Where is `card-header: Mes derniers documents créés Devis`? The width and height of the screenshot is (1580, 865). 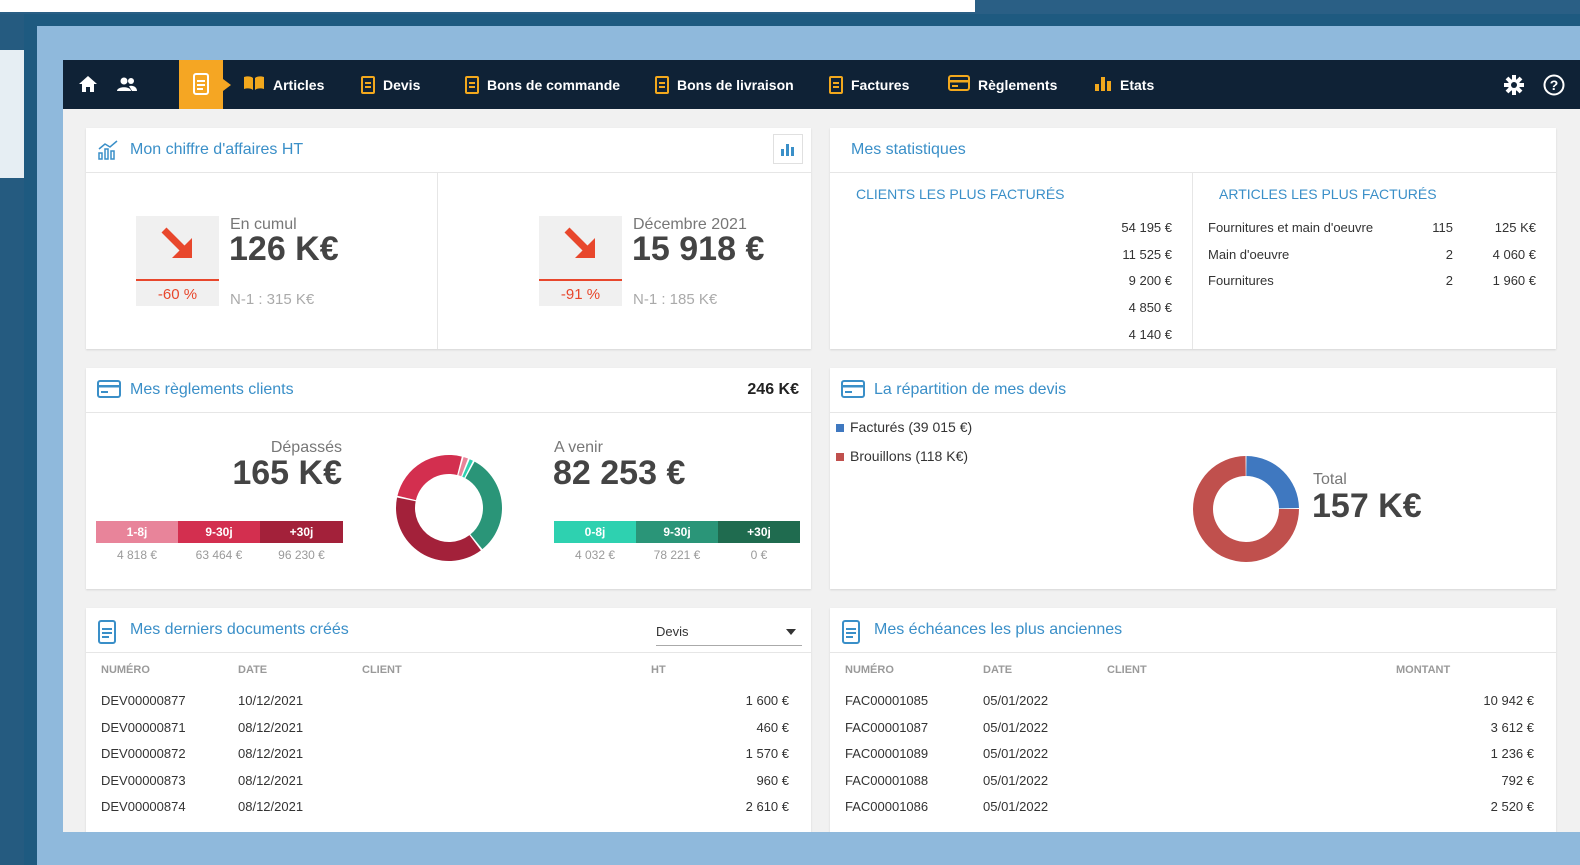
card-header: Mes derniers documents créés Devis is located at coordinates (448, 630).